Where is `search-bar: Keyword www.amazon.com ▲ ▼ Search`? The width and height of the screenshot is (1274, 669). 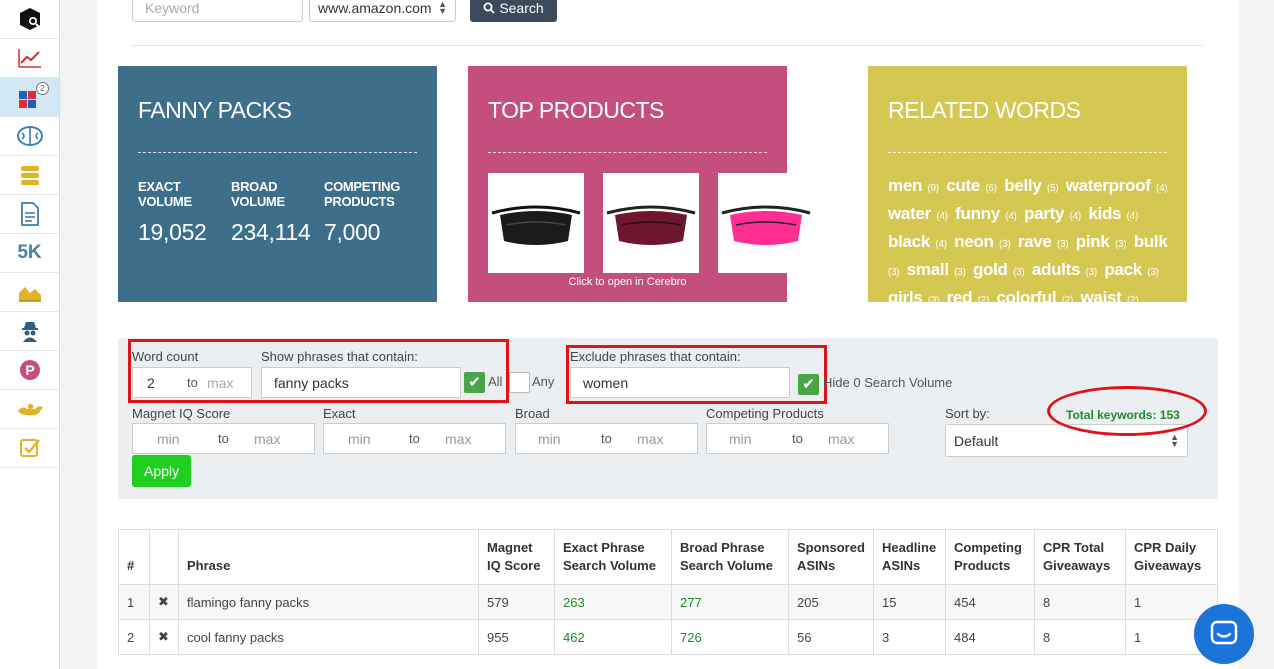 search-bar: Keyword www.amazon.com ▲ ▼ Search is located at coordinates (344, 11).